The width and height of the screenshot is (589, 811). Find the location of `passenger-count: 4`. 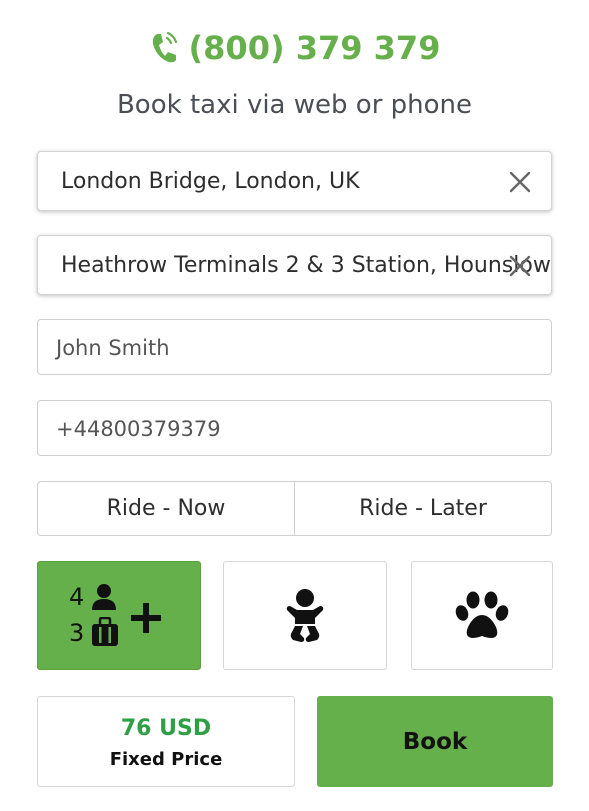

passenger-count: 4 is located at coordinates (77, 596).